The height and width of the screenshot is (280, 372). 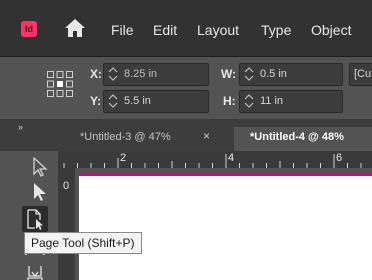 I want to click on ruler-mark: 2, so click(x=123, y=158).